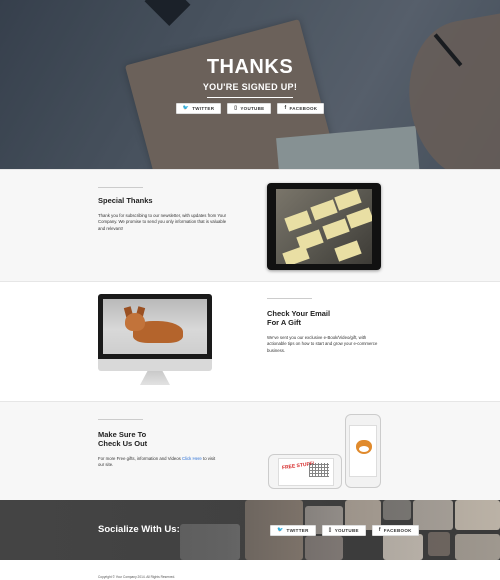 The height and width of the screenshot is (580, 500). I want to click on click-here-link: Click Here, so click(192, 458).